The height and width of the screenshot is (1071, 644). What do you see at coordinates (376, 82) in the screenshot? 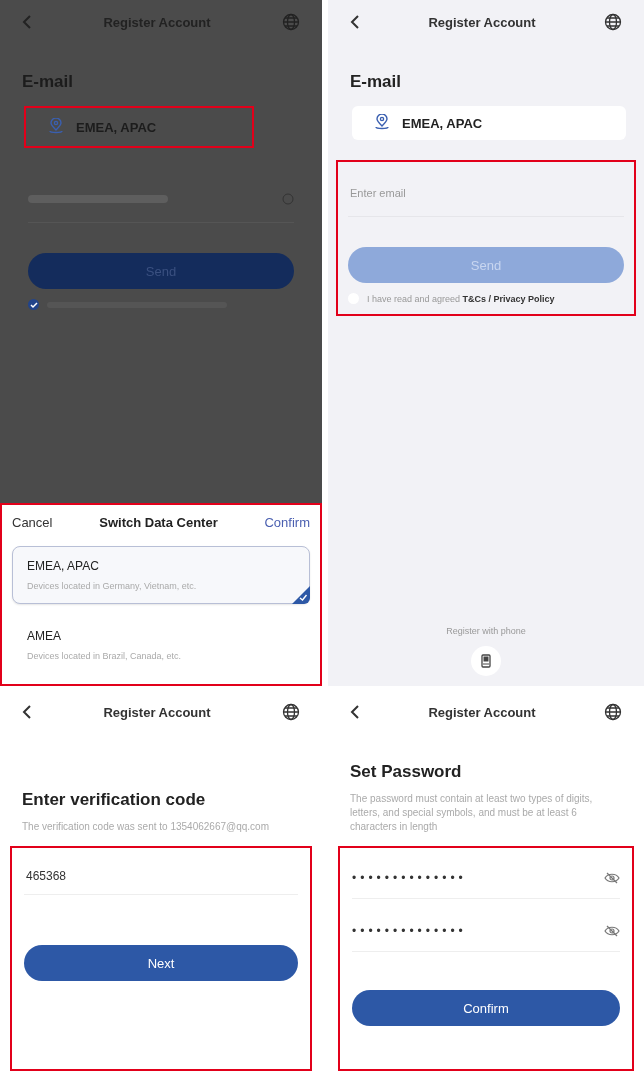
I see `page-heading: E-mail` at bounding box center [376, 82].